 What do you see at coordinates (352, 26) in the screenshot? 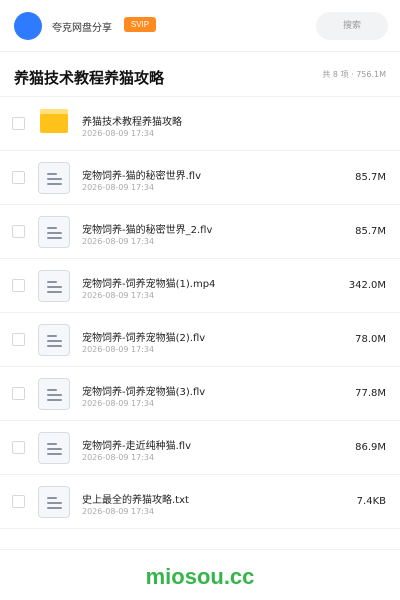
I see `search-input: 搜索` at bounding box center [352, 26].